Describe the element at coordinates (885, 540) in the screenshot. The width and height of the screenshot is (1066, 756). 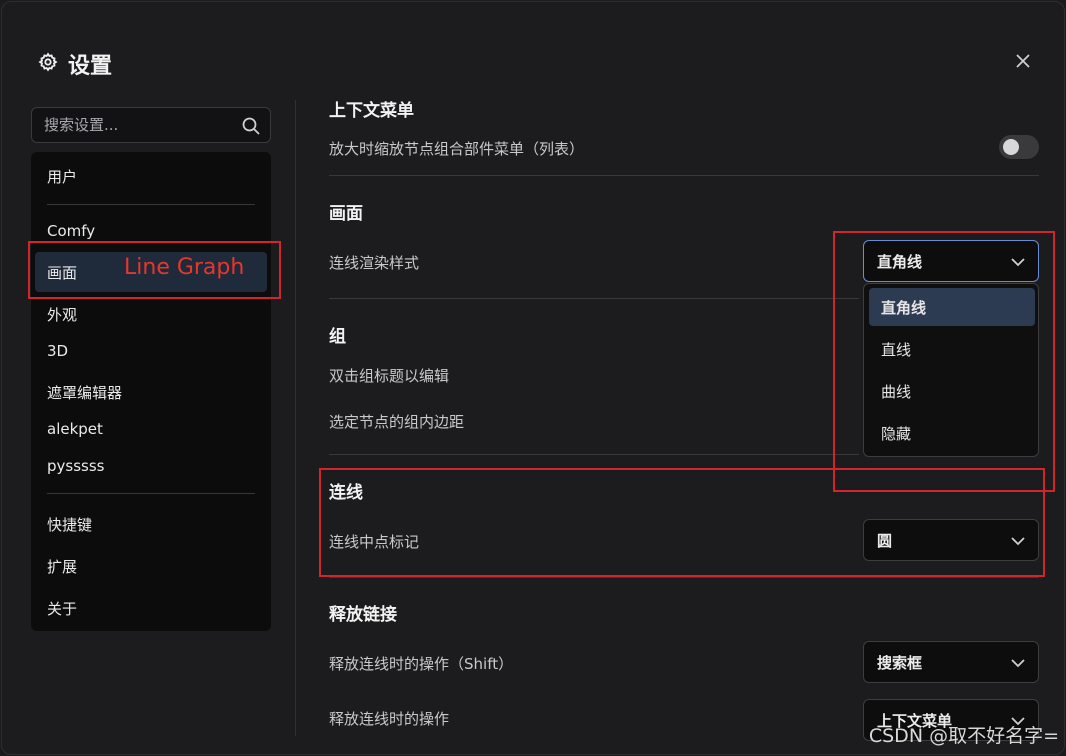
I see `select-value: 圆` at that location.